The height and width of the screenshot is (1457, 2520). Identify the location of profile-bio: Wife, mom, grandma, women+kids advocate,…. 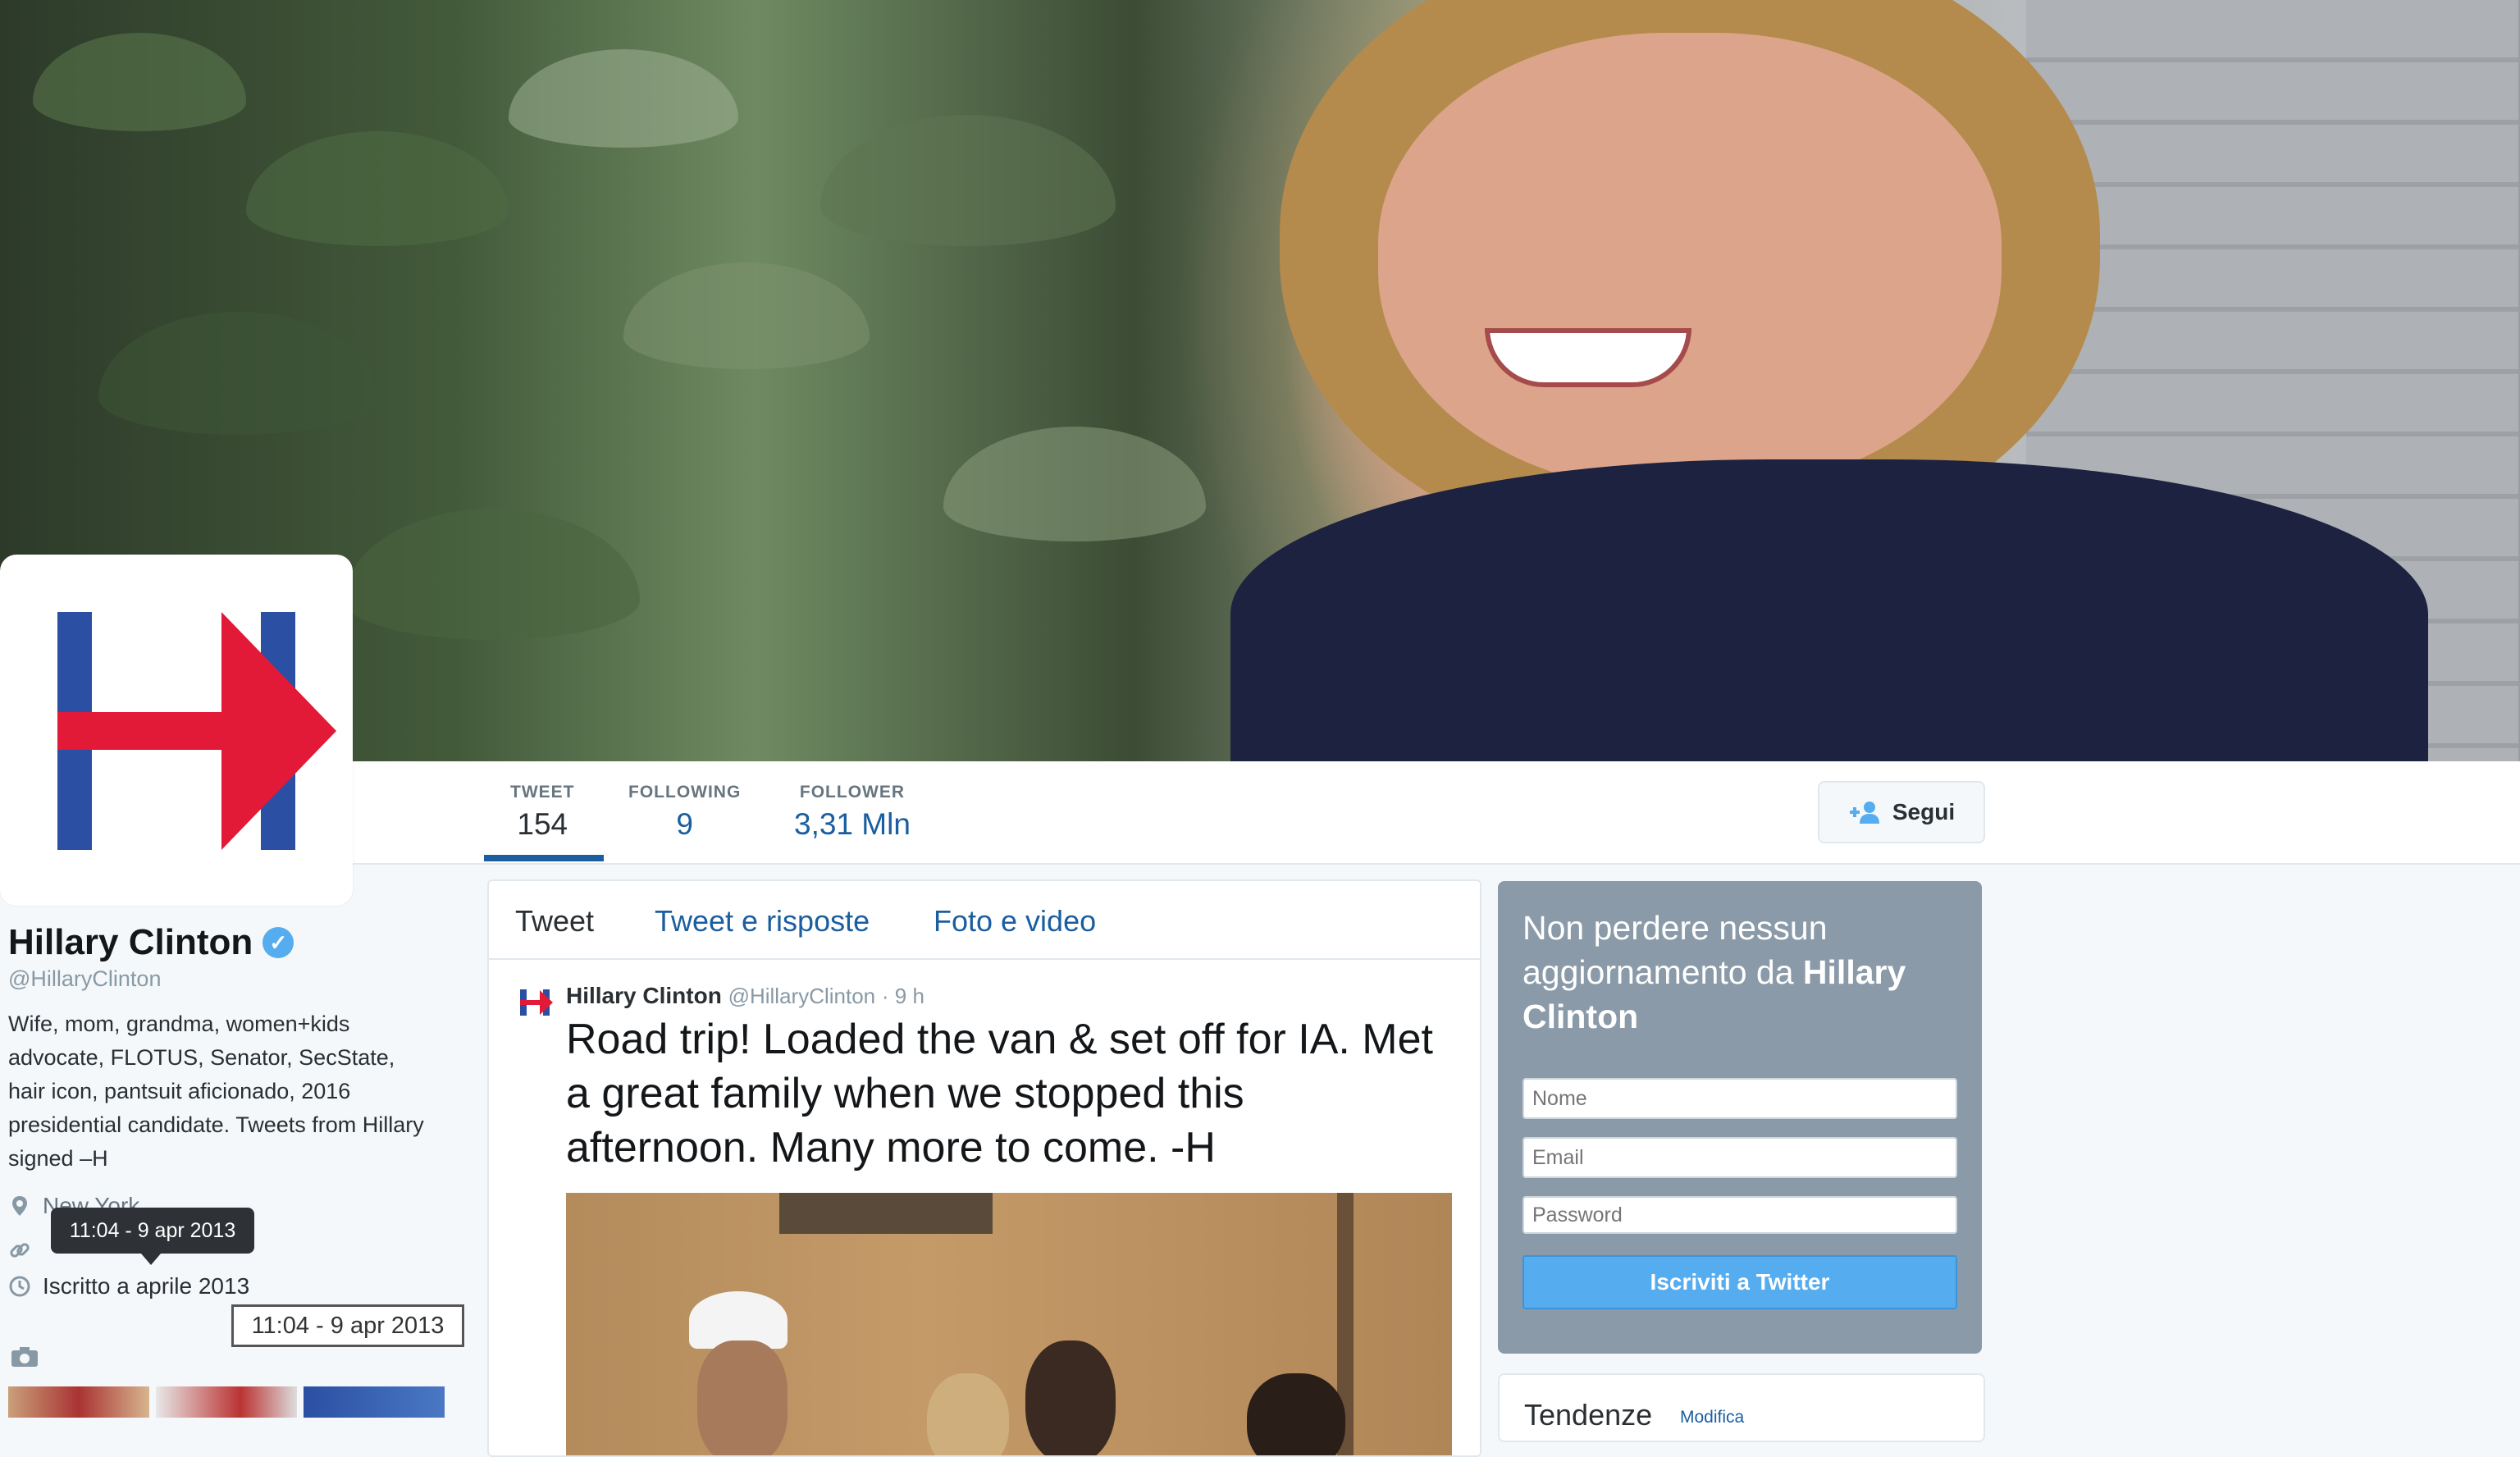
(216, 1091).